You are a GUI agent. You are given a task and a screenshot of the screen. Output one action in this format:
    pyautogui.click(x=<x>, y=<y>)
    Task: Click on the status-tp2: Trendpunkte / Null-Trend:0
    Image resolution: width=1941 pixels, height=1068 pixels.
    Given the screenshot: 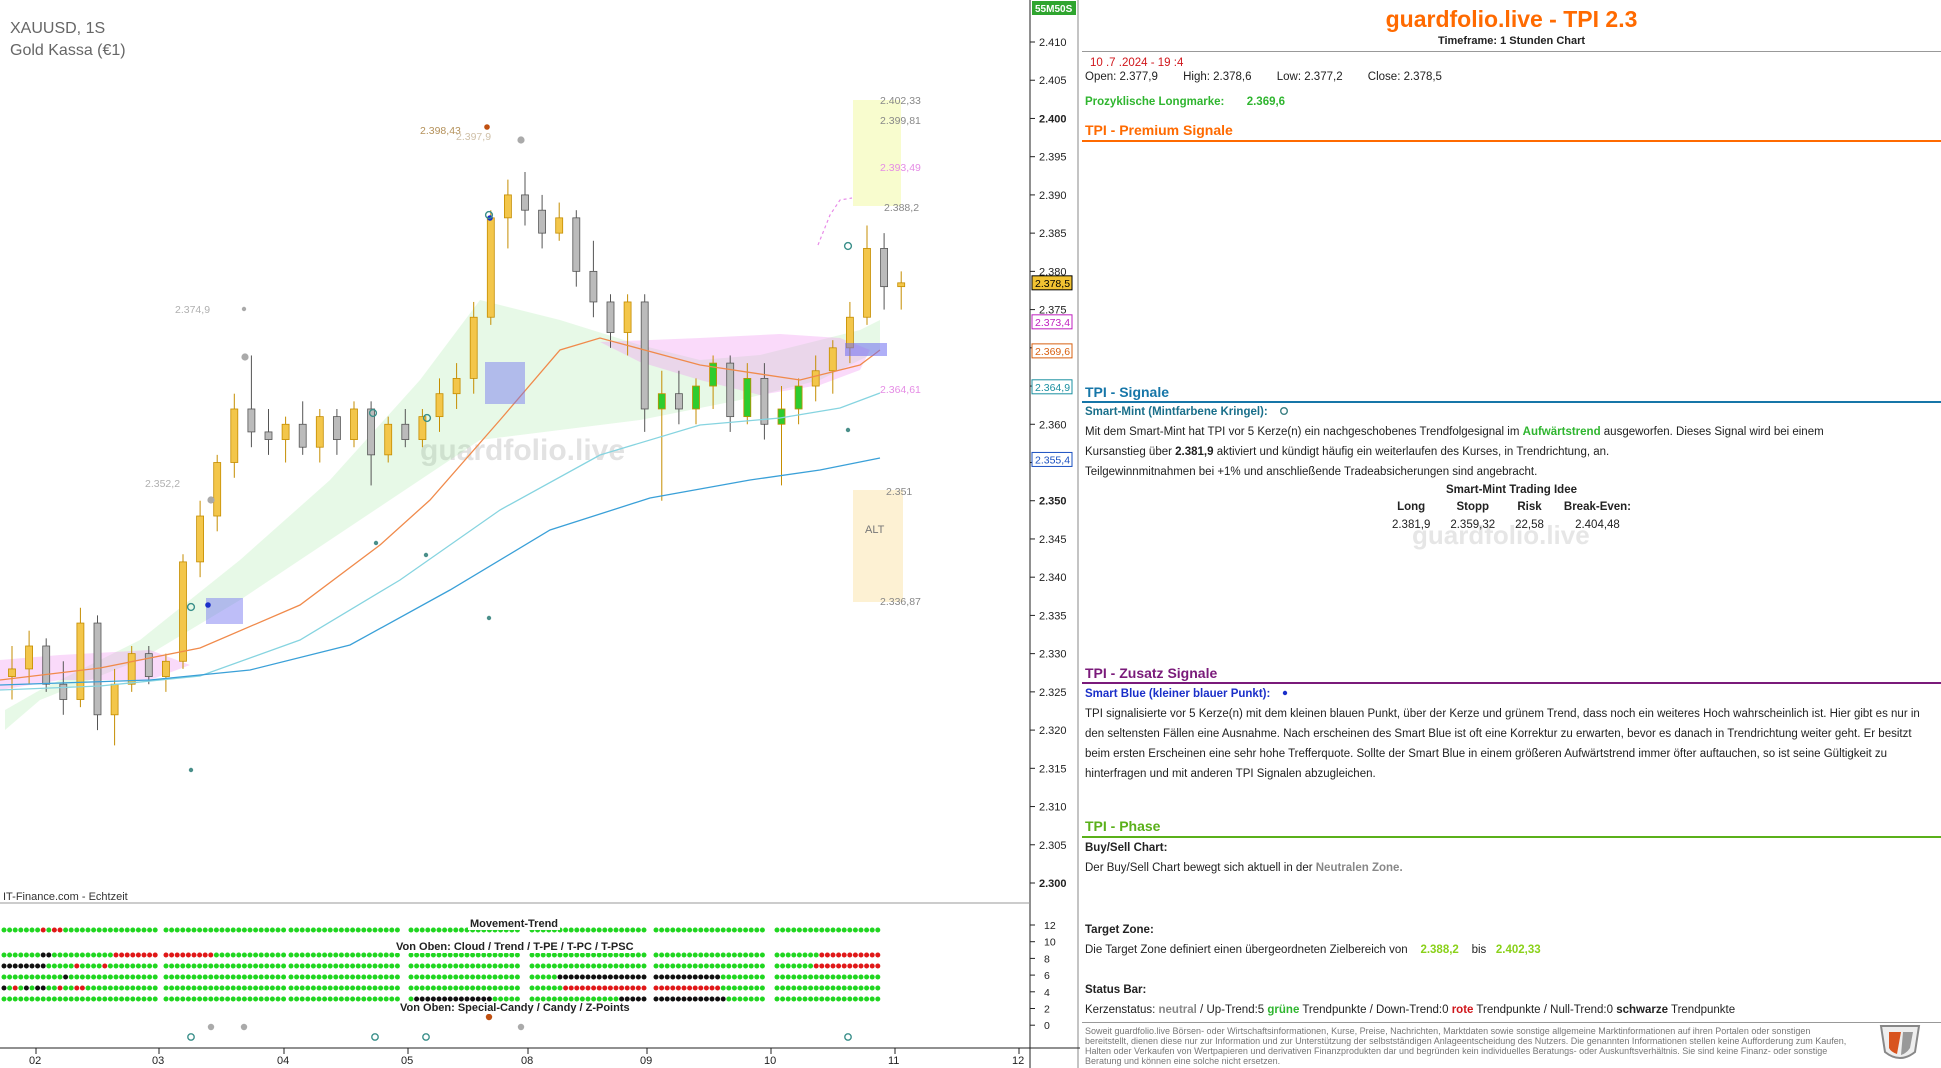 What is the action you would take?
    pyautogui.click(x=1545, y=1010)
    